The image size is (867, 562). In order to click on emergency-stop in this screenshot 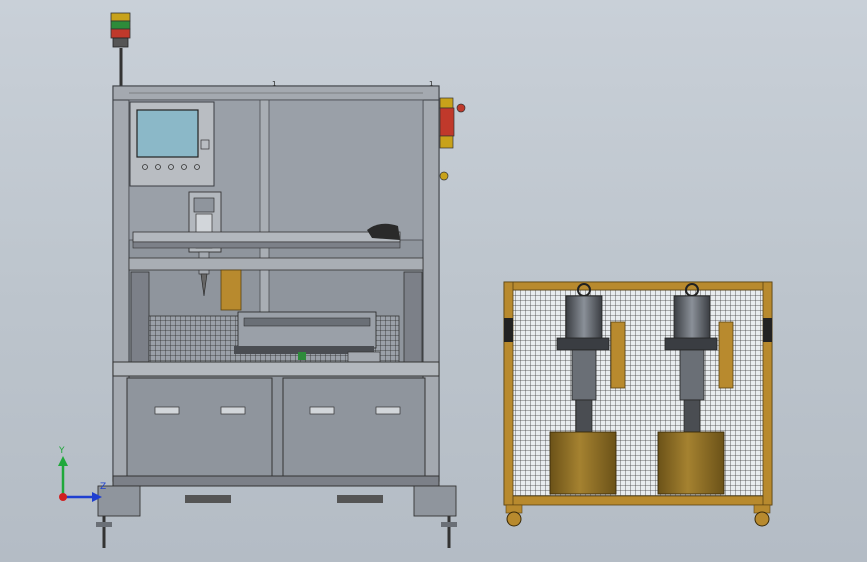, I will do `click(452, 139)`.